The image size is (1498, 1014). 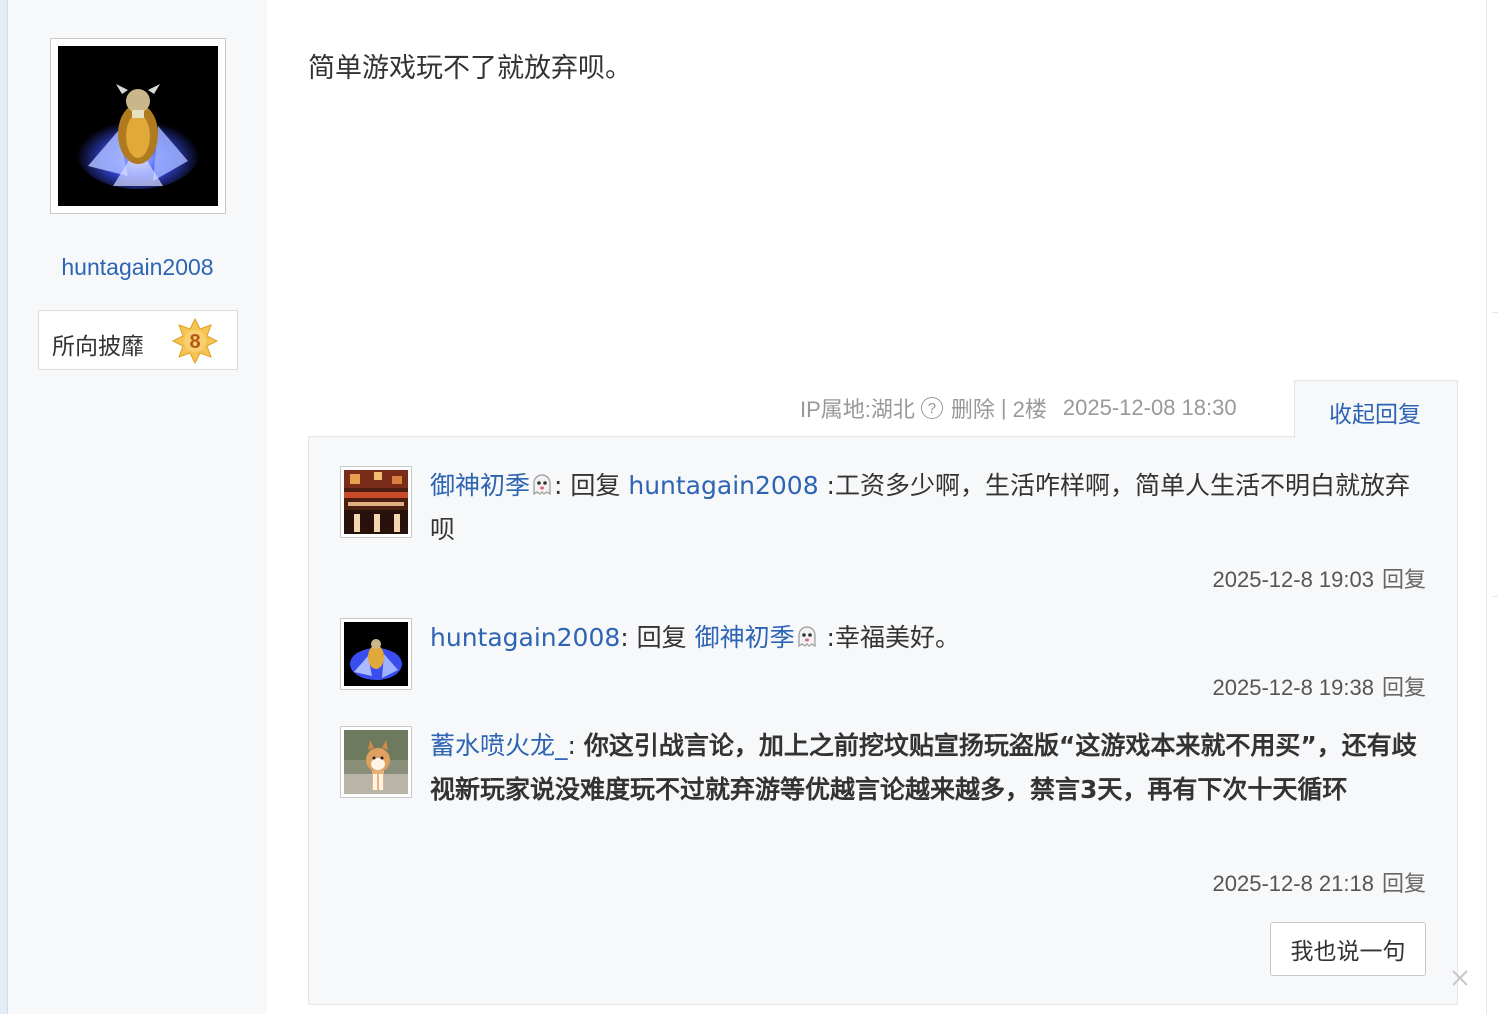 I want to click on reply-time: 2025-12-8 21:18, so click(x=1293, y=883).